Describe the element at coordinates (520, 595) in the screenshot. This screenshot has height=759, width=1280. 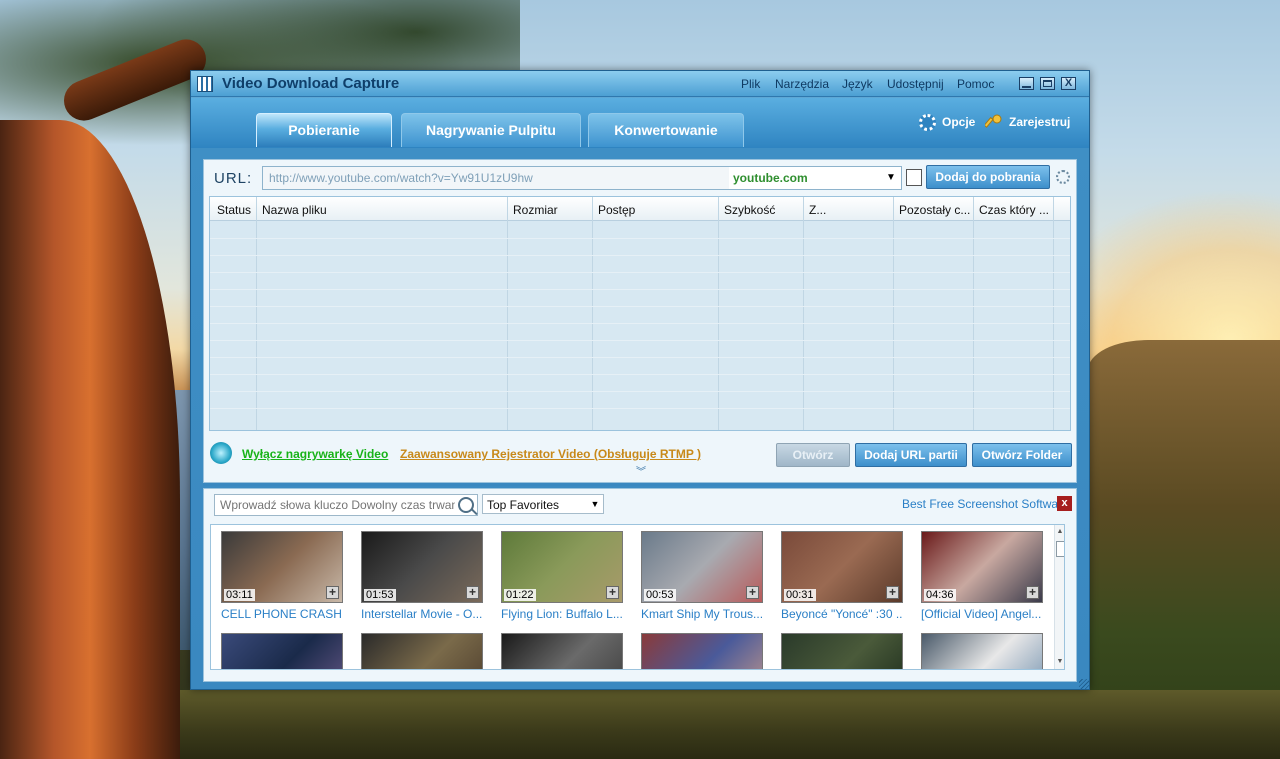
I see `video-duration: 01:22` at that location.